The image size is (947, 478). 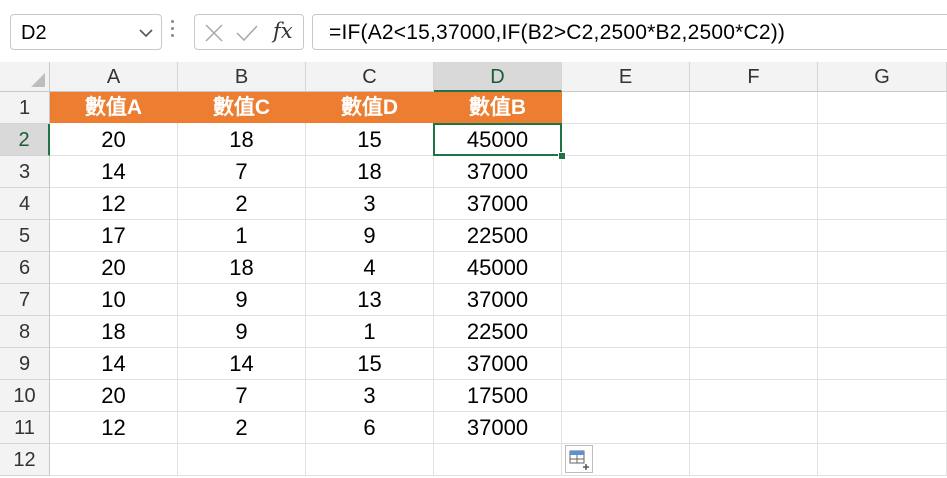 I want to click on cell-c7: 13, so click(x=370, y=300).